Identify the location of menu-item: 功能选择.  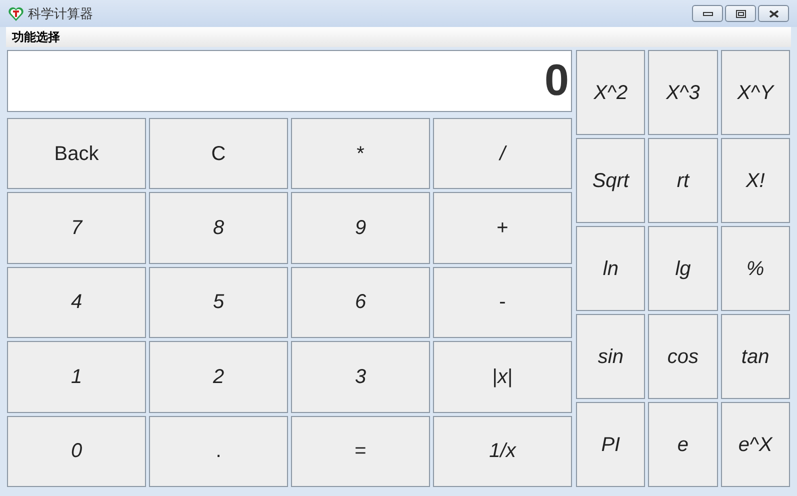
(36, 37).